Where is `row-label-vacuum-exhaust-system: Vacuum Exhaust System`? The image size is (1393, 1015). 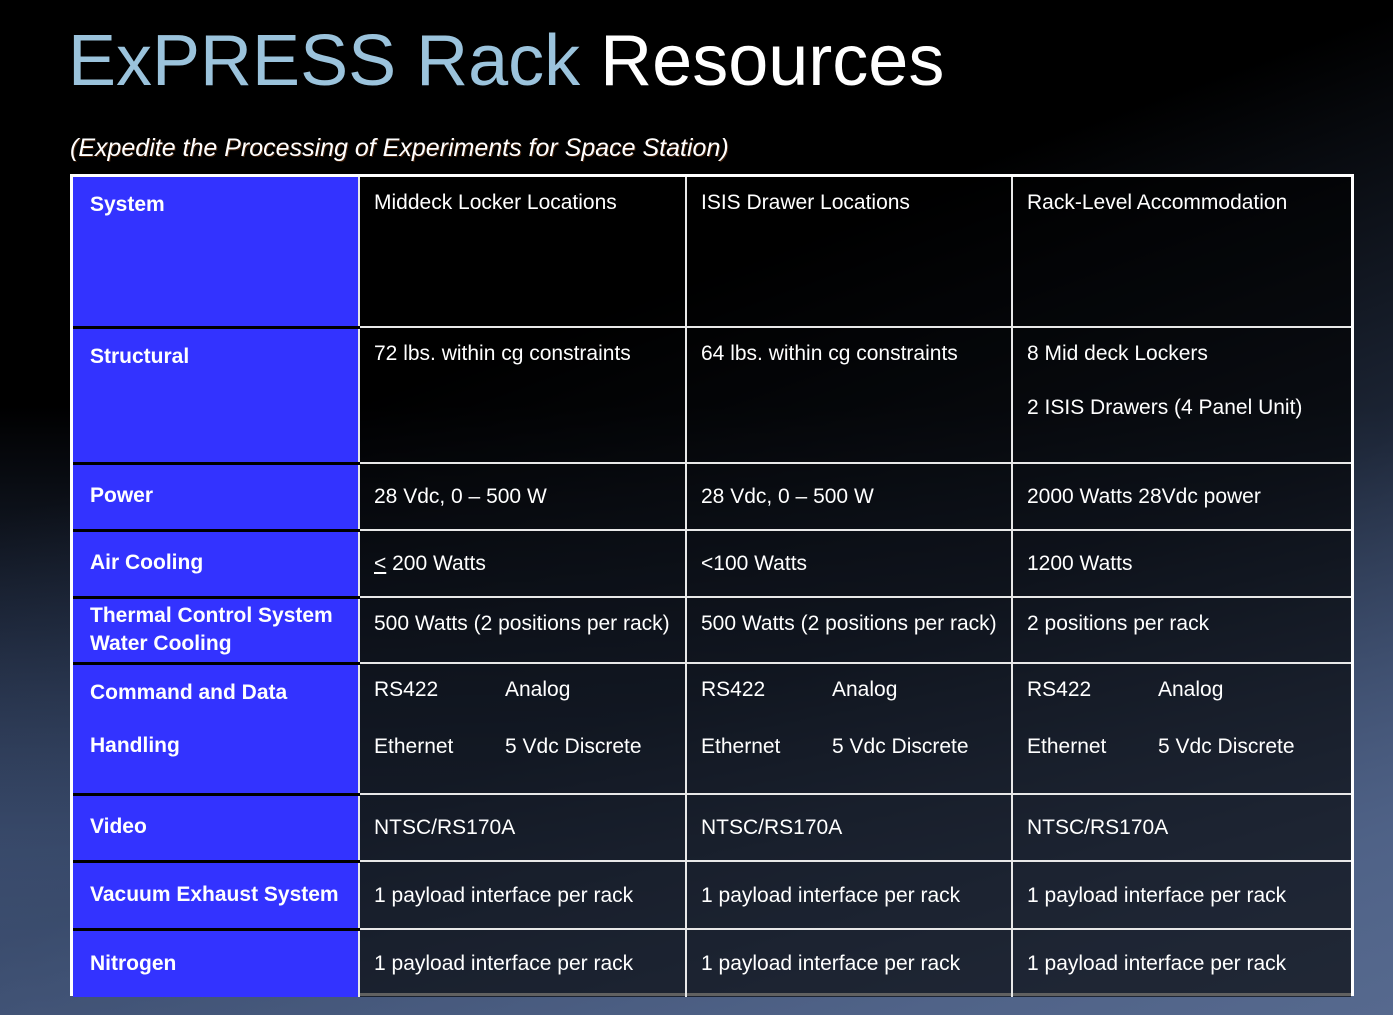 row-label-vacuum-exhaust-system: Vacuum Exhaust System is located at coordinates (216, 896).